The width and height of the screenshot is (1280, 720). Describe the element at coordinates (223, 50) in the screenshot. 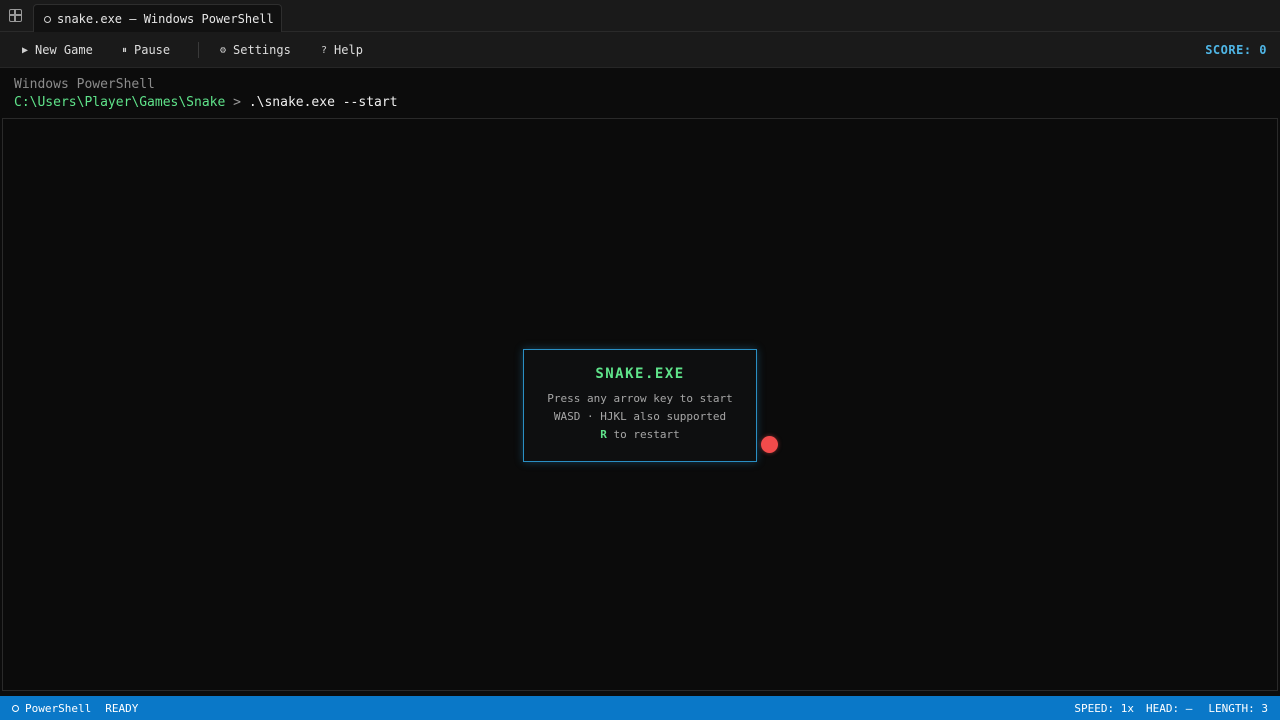

I see `gear-icon: ⚙` at that location.